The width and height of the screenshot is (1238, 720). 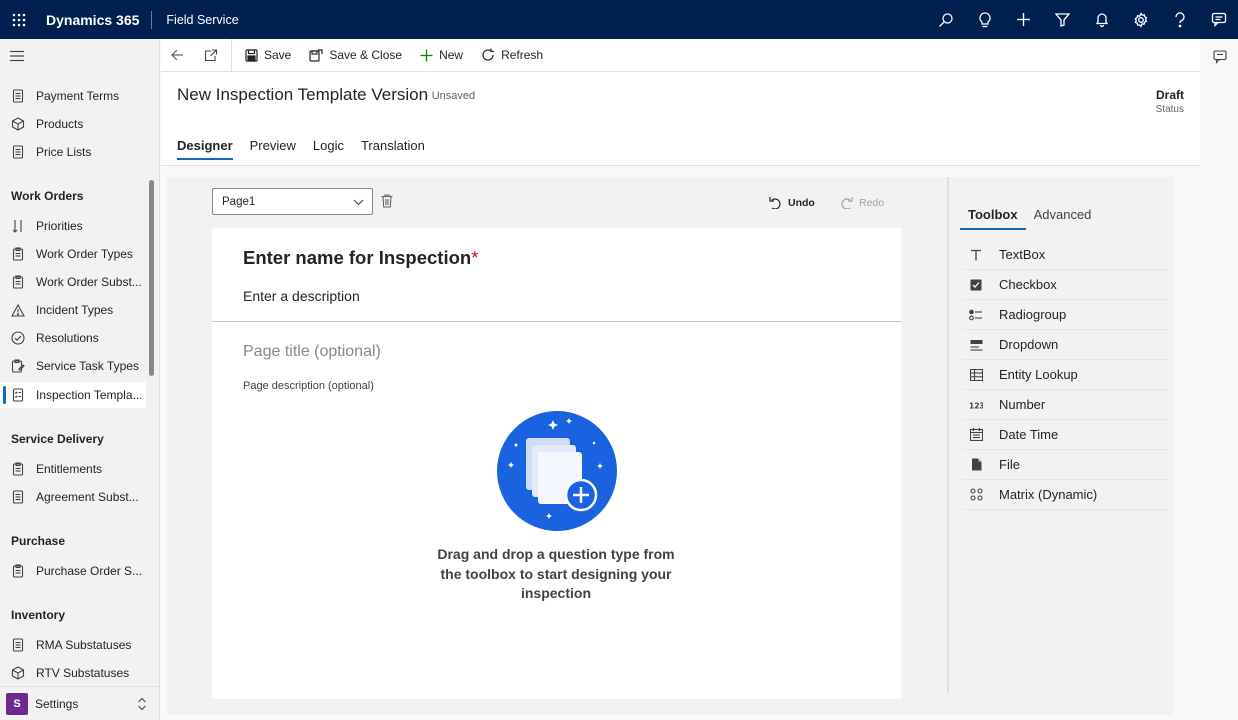 What do you see at coordinates (231, 55) in the screenshot?
I see `command-separator` at bounding box center [231, 55].